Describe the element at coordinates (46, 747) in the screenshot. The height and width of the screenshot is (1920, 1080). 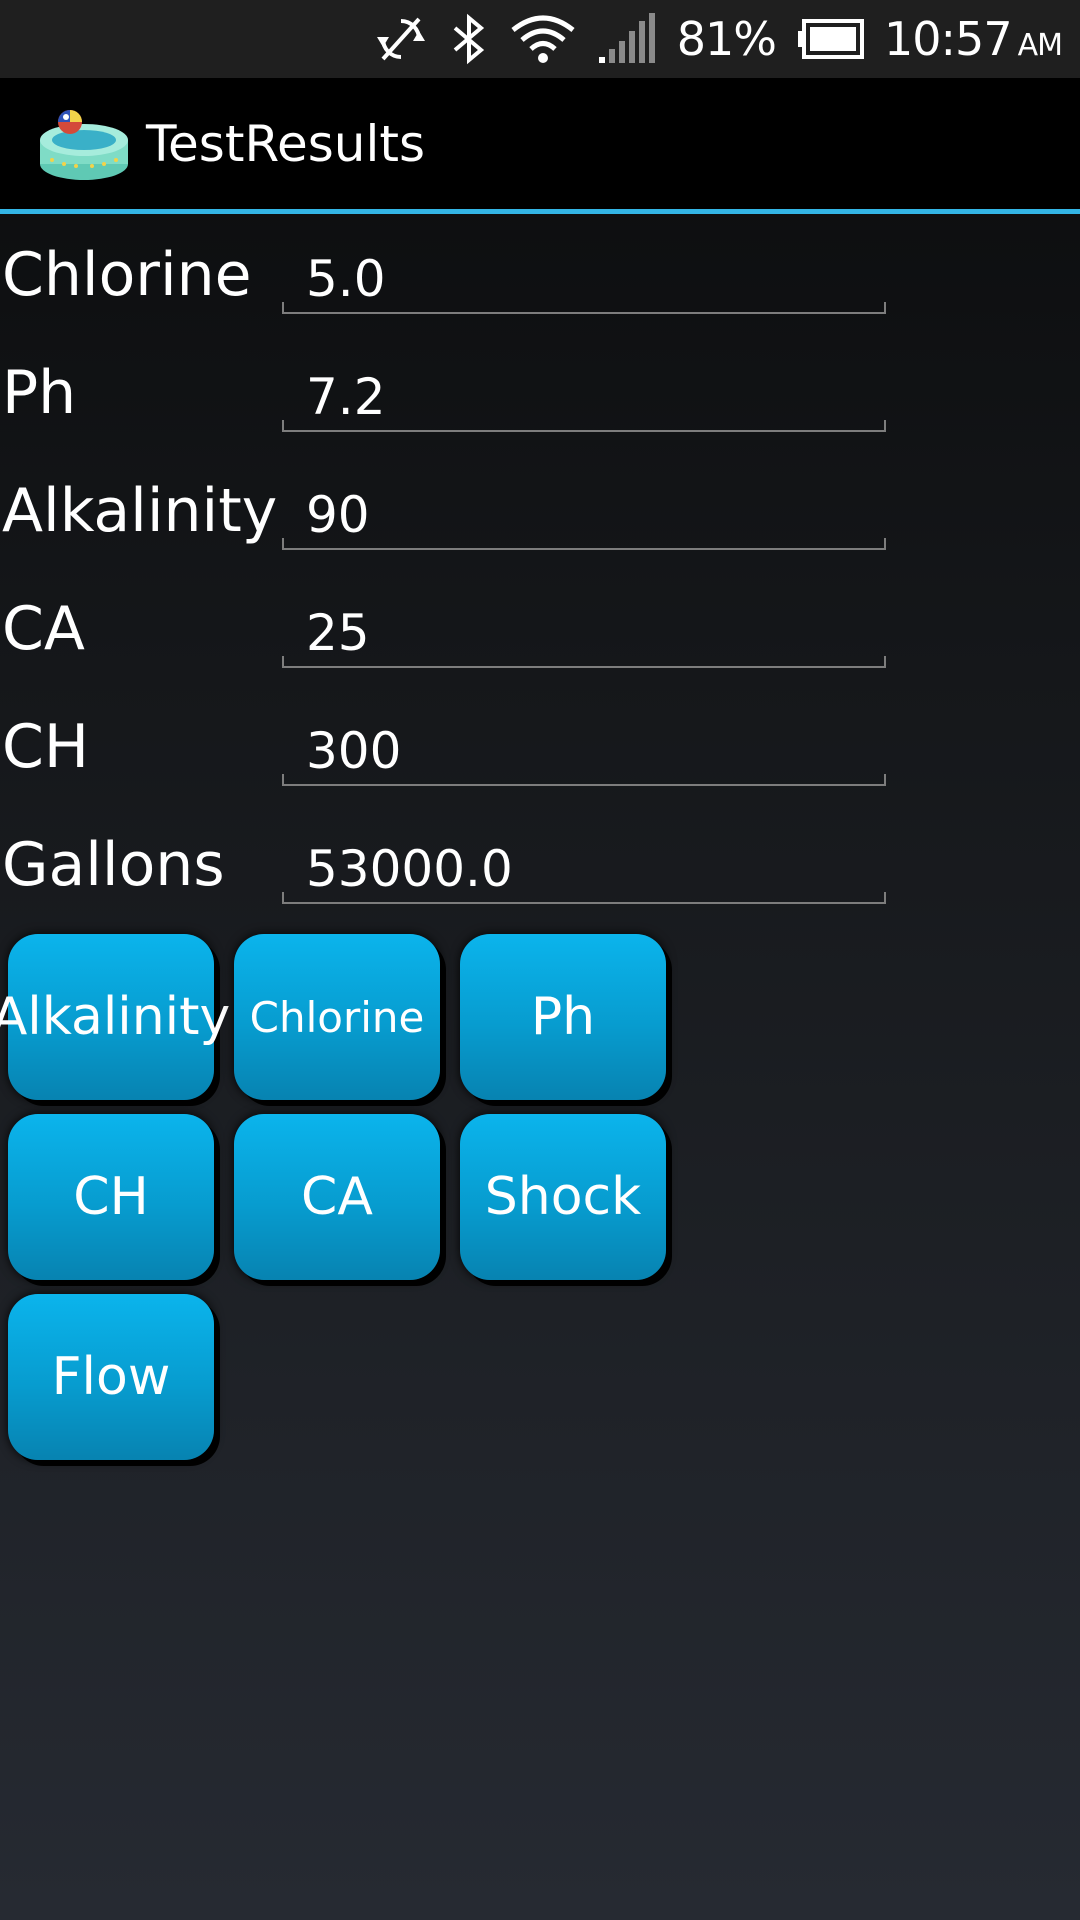
I see `ch-label: CH` at that location.